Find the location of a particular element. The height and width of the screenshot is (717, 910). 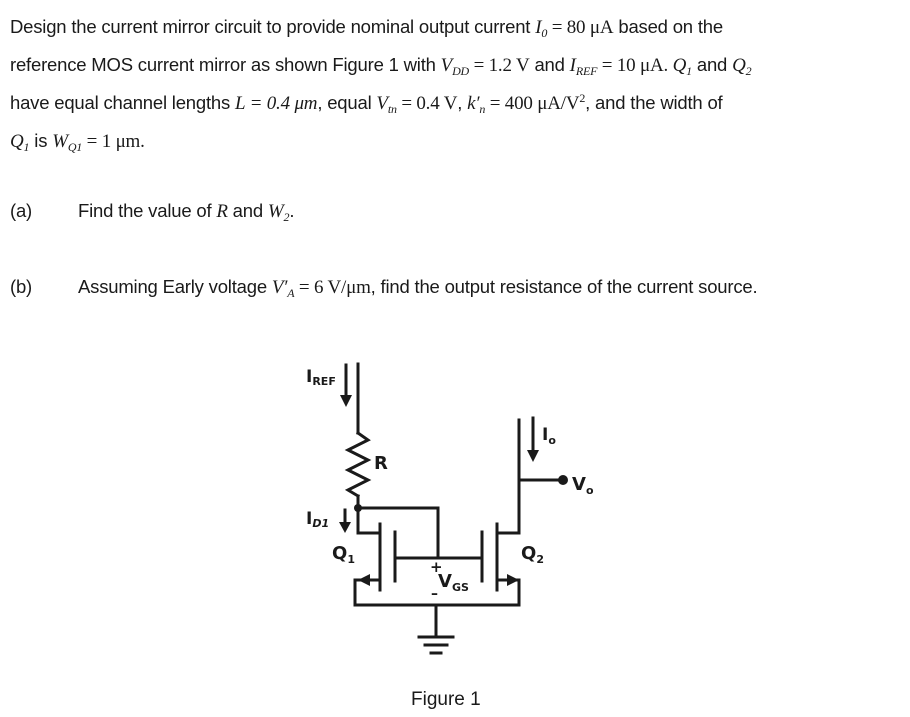

iref-arrow-head is located at coordinates (346, 401).